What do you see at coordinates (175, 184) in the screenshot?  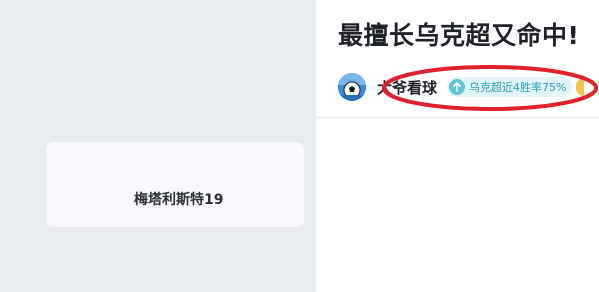 I see `match-card` at bounding box center [175, 184].